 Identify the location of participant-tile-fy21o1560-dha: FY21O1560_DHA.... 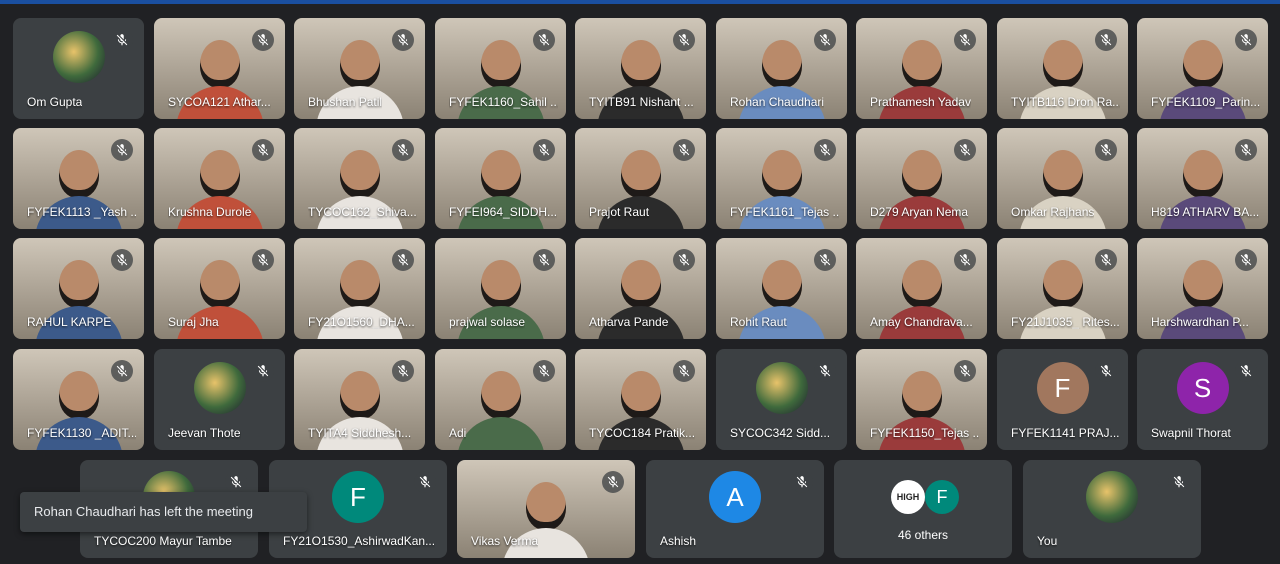
(359, 288).